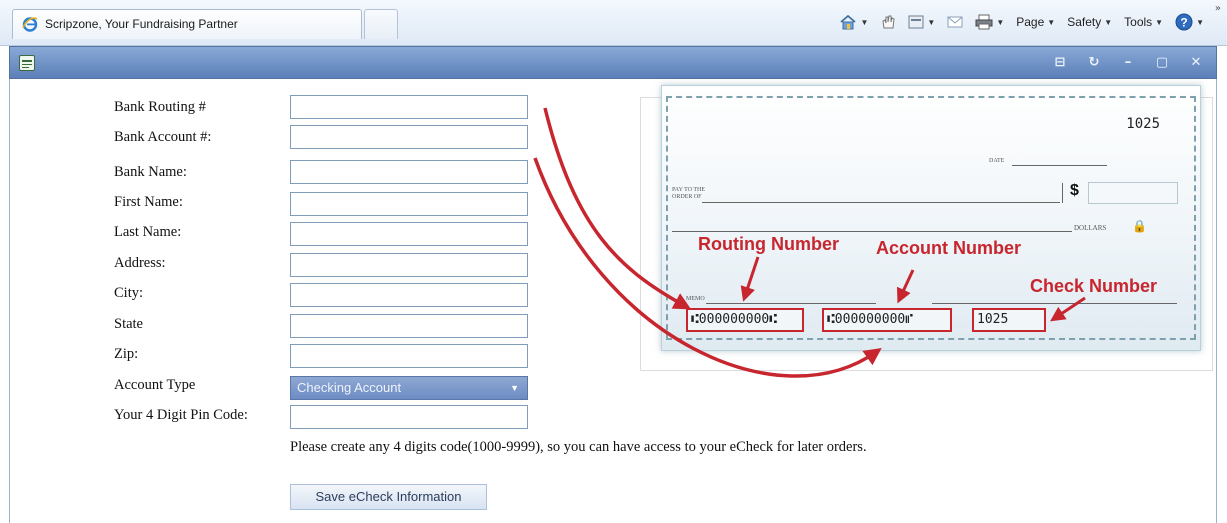 The width and height of the screenshot is (1227, 523). I want to click on account-type-select: Checking Account ▼, so click(409, 388).